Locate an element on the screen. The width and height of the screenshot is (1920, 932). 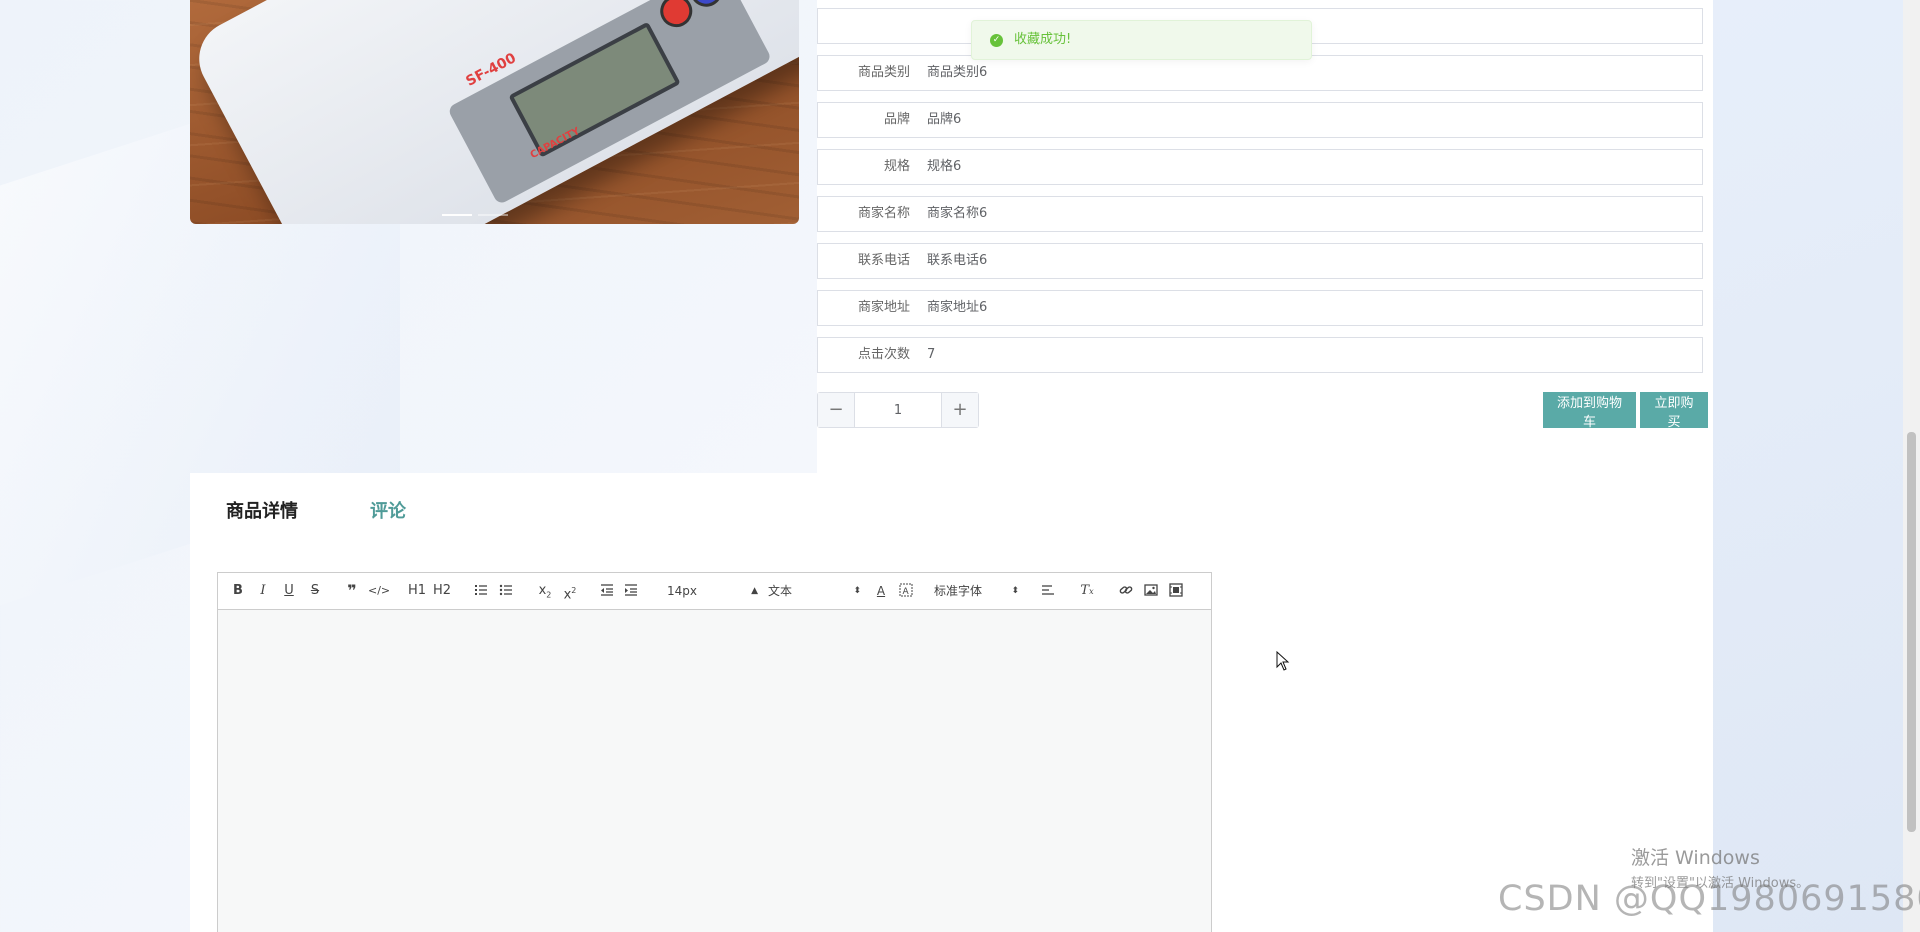
select-arrow-icon: ▲ is located at coordinates (754, 591).